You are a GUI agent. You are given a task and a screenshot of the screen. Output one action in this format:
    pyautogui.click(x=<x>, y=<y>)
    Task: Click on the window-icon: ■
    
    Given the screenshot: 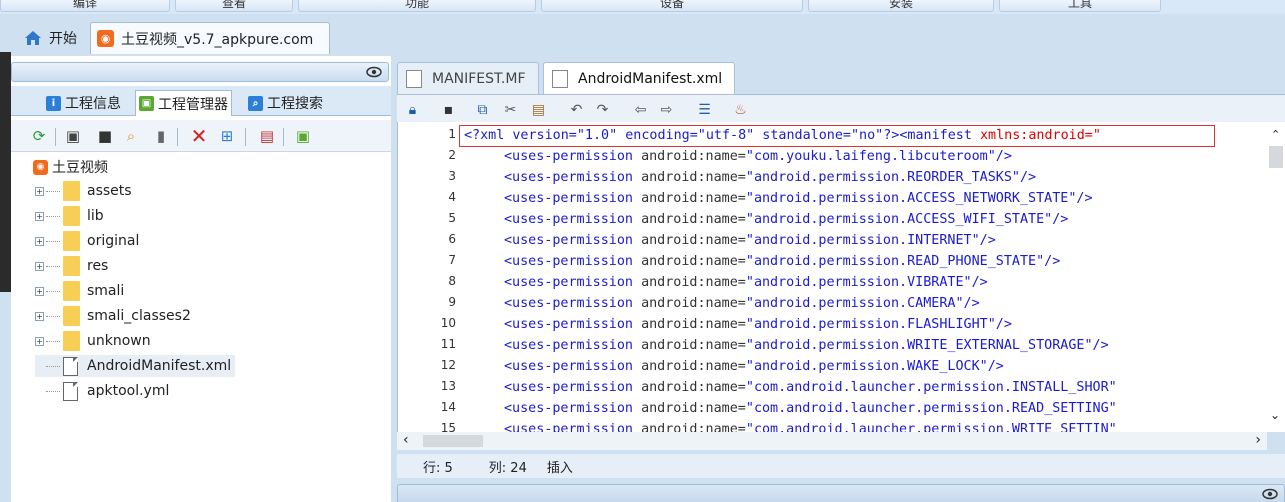 What is the action you would take?
    pyautogui.click(x=105, y=136)
    